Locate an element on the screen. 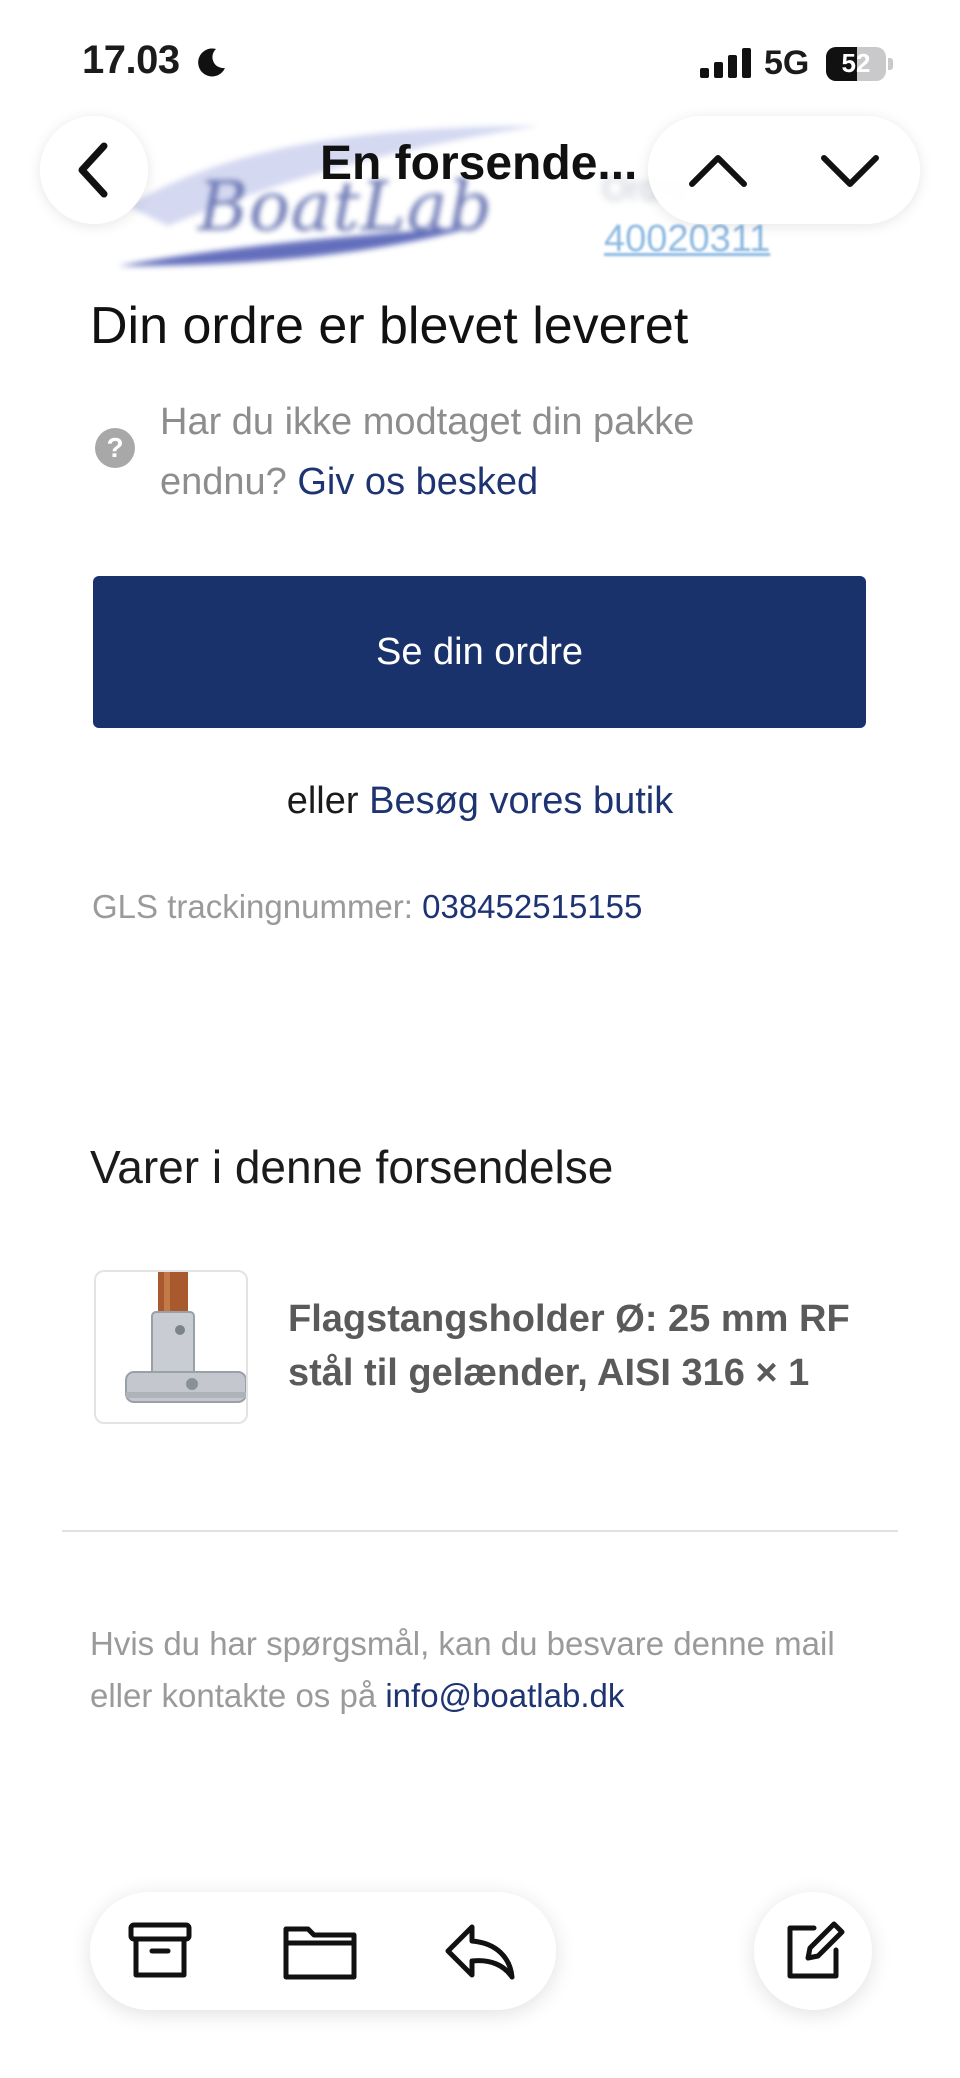 The height and width of the screenshot is (2078, 960). battery-icon: 52 is located at coordinates (856, 64).